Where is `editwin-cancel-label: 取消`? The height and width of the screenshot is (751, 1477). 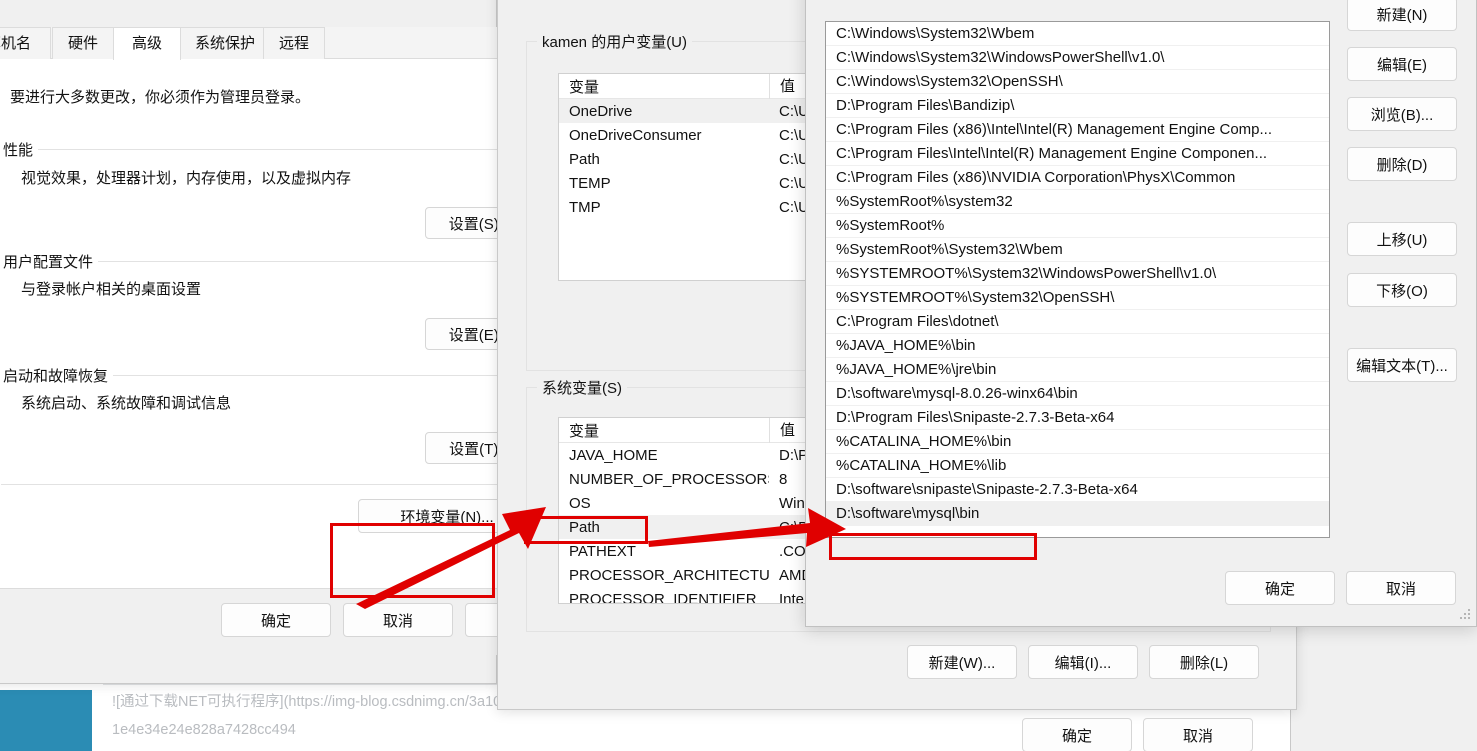 editwin-cancel-label: 取消 is located at coordinates (1400, 589).